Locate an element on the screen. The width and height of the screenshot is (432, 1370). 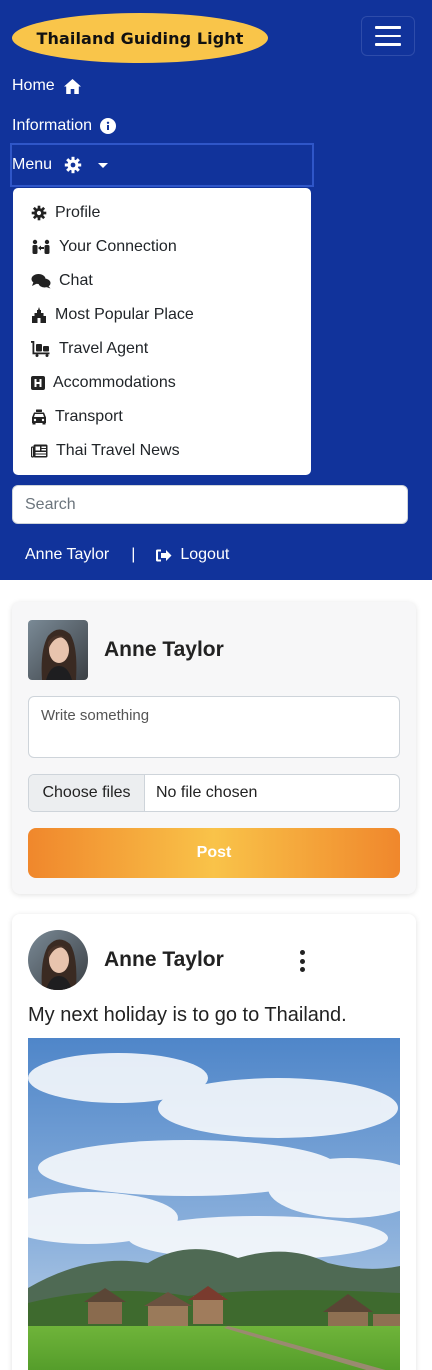
post-author-name: Anne Taylor is located at coordinates (164, 960).